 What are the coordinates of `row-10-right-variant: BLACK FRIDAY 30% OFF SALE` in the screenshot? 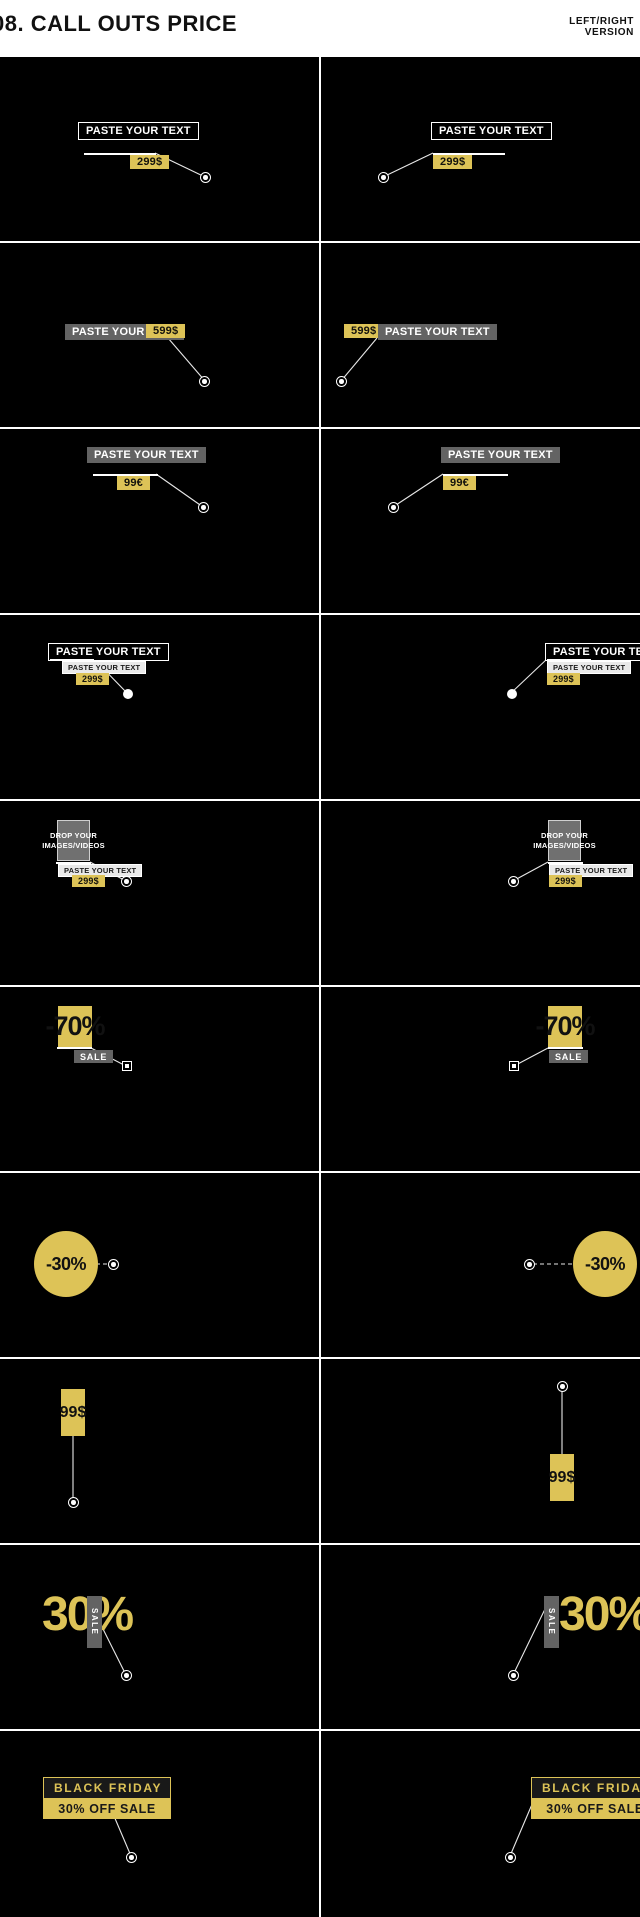 It's located at (480, 1824).